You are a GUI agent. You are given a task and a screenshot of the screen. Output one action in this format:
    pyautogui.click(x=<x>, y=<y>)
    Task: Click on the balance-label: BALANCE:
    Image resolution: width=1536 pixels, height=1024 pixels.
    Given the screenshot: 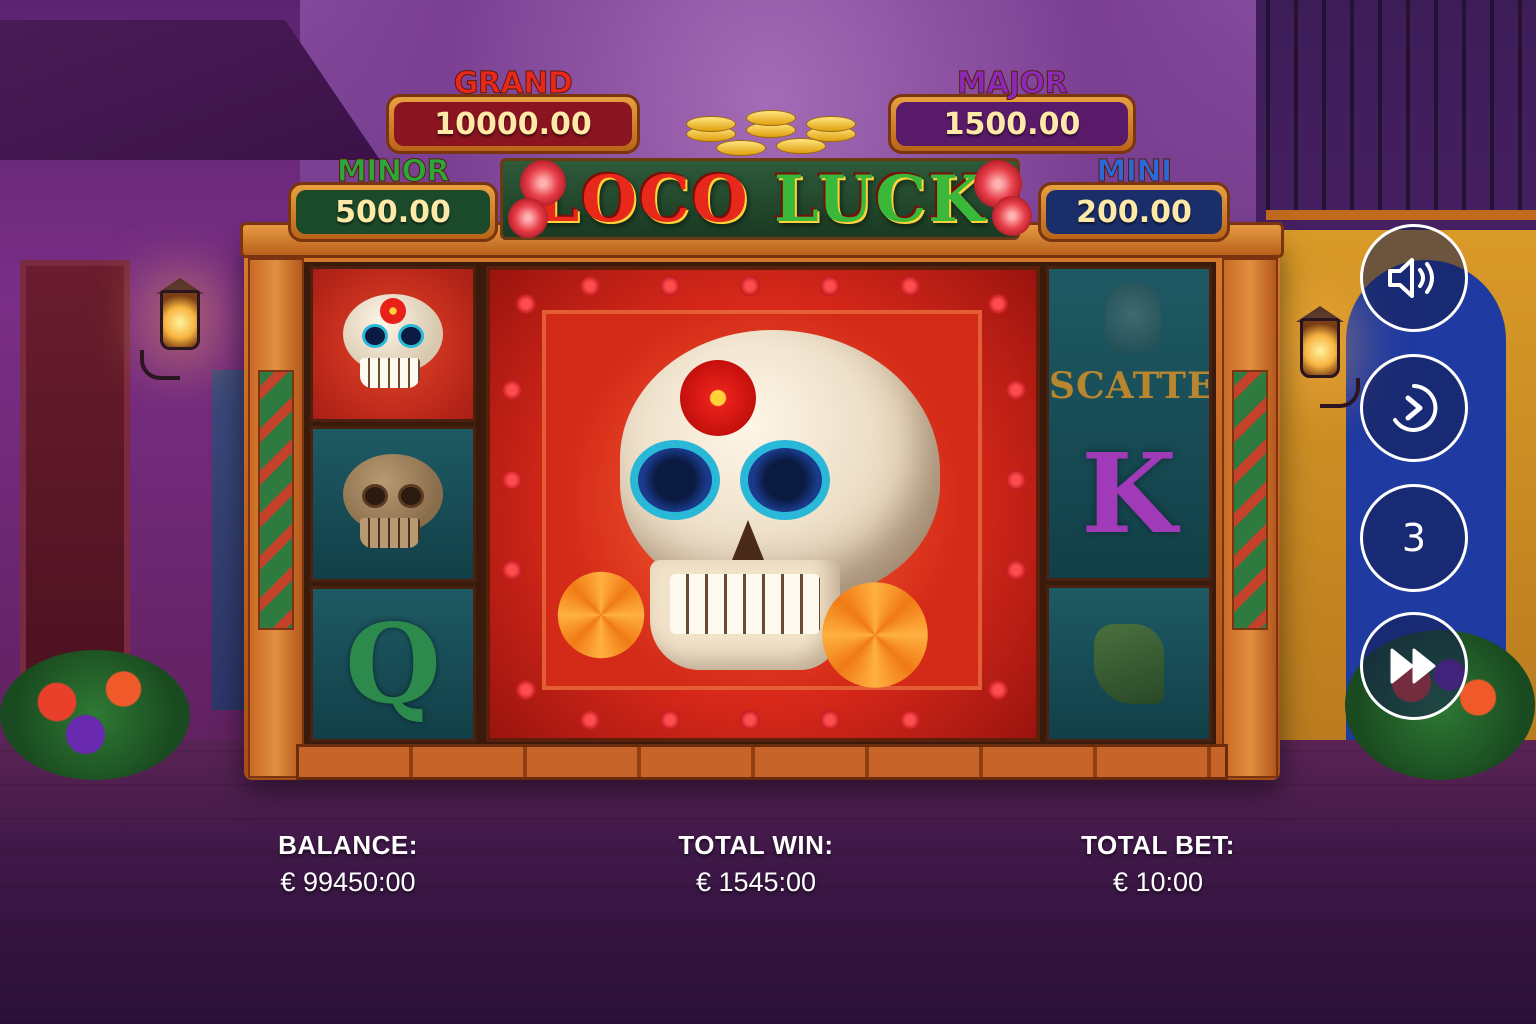 What is the action you would take?
    pyautogui.click(x=348, y=845)
    